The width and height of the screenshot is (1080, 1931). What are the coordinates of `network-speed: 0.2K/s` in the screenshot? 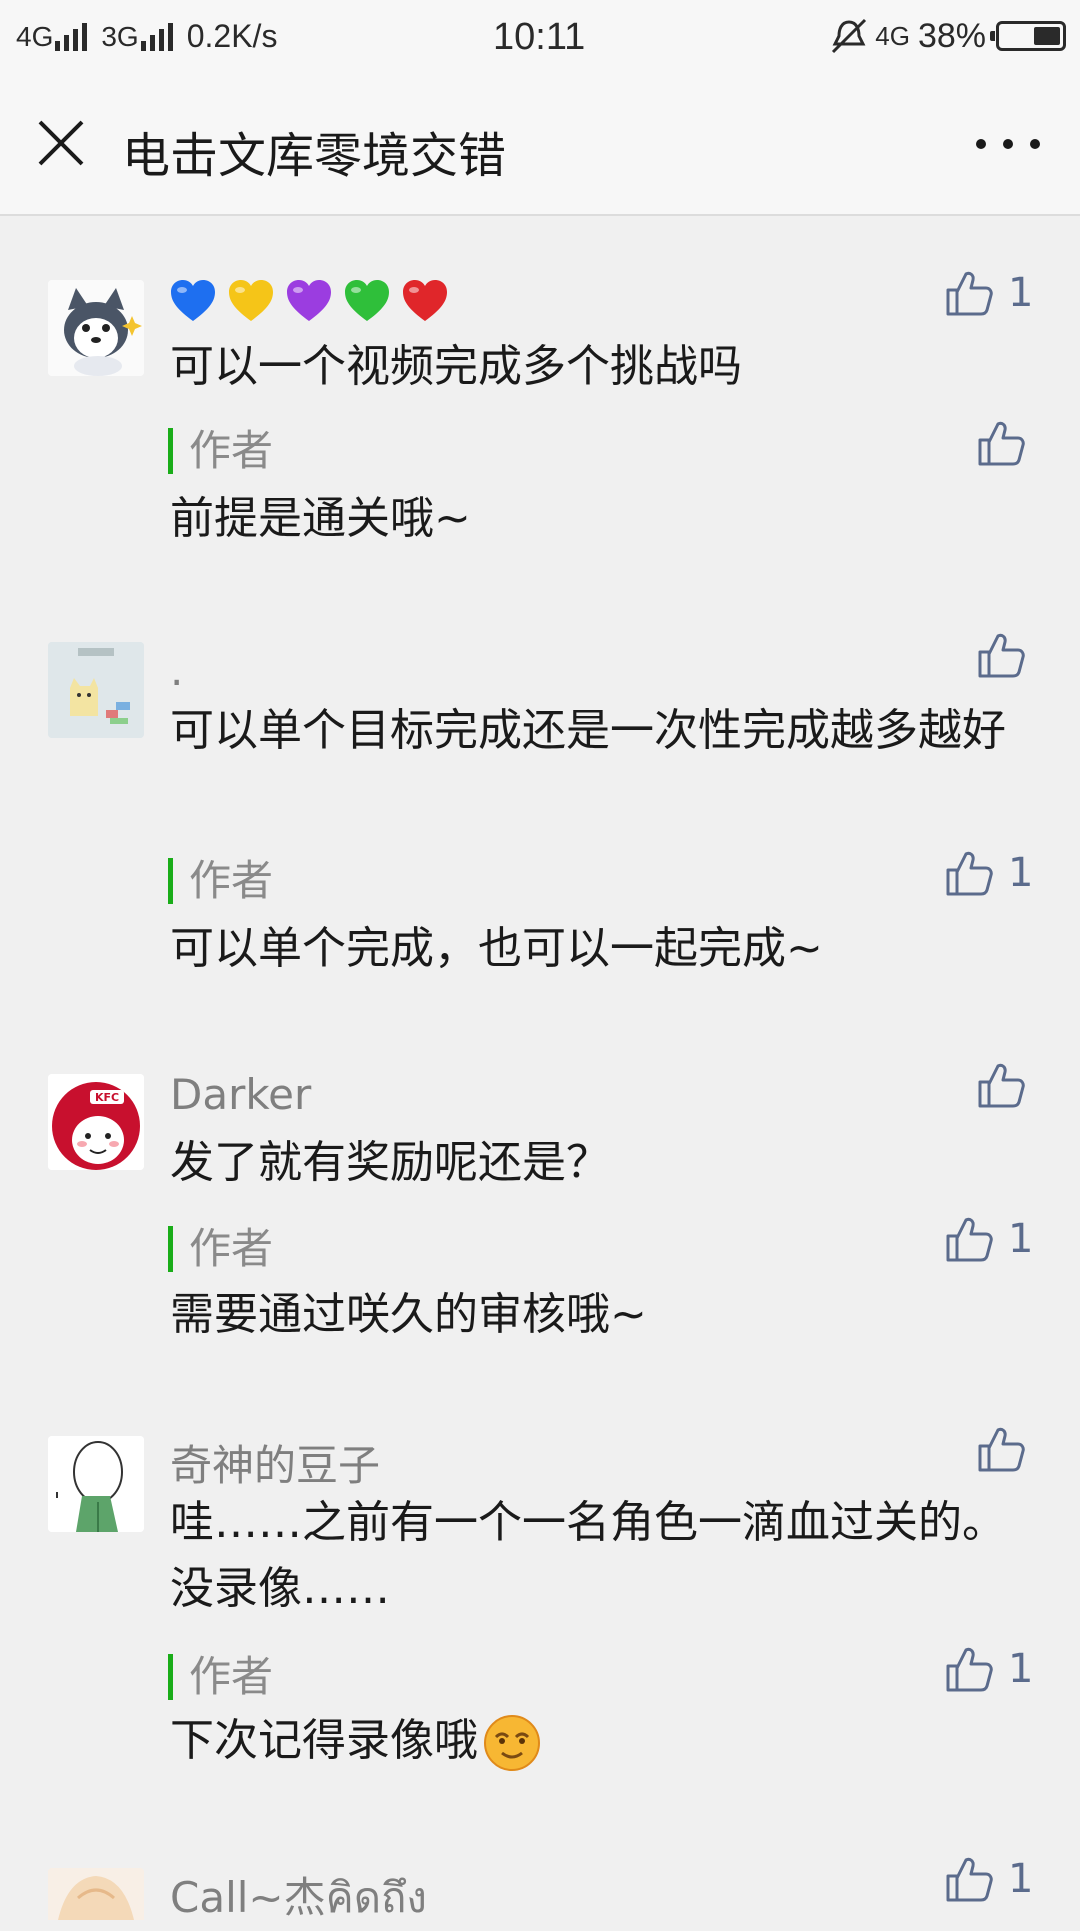 It's located at (232, 36).